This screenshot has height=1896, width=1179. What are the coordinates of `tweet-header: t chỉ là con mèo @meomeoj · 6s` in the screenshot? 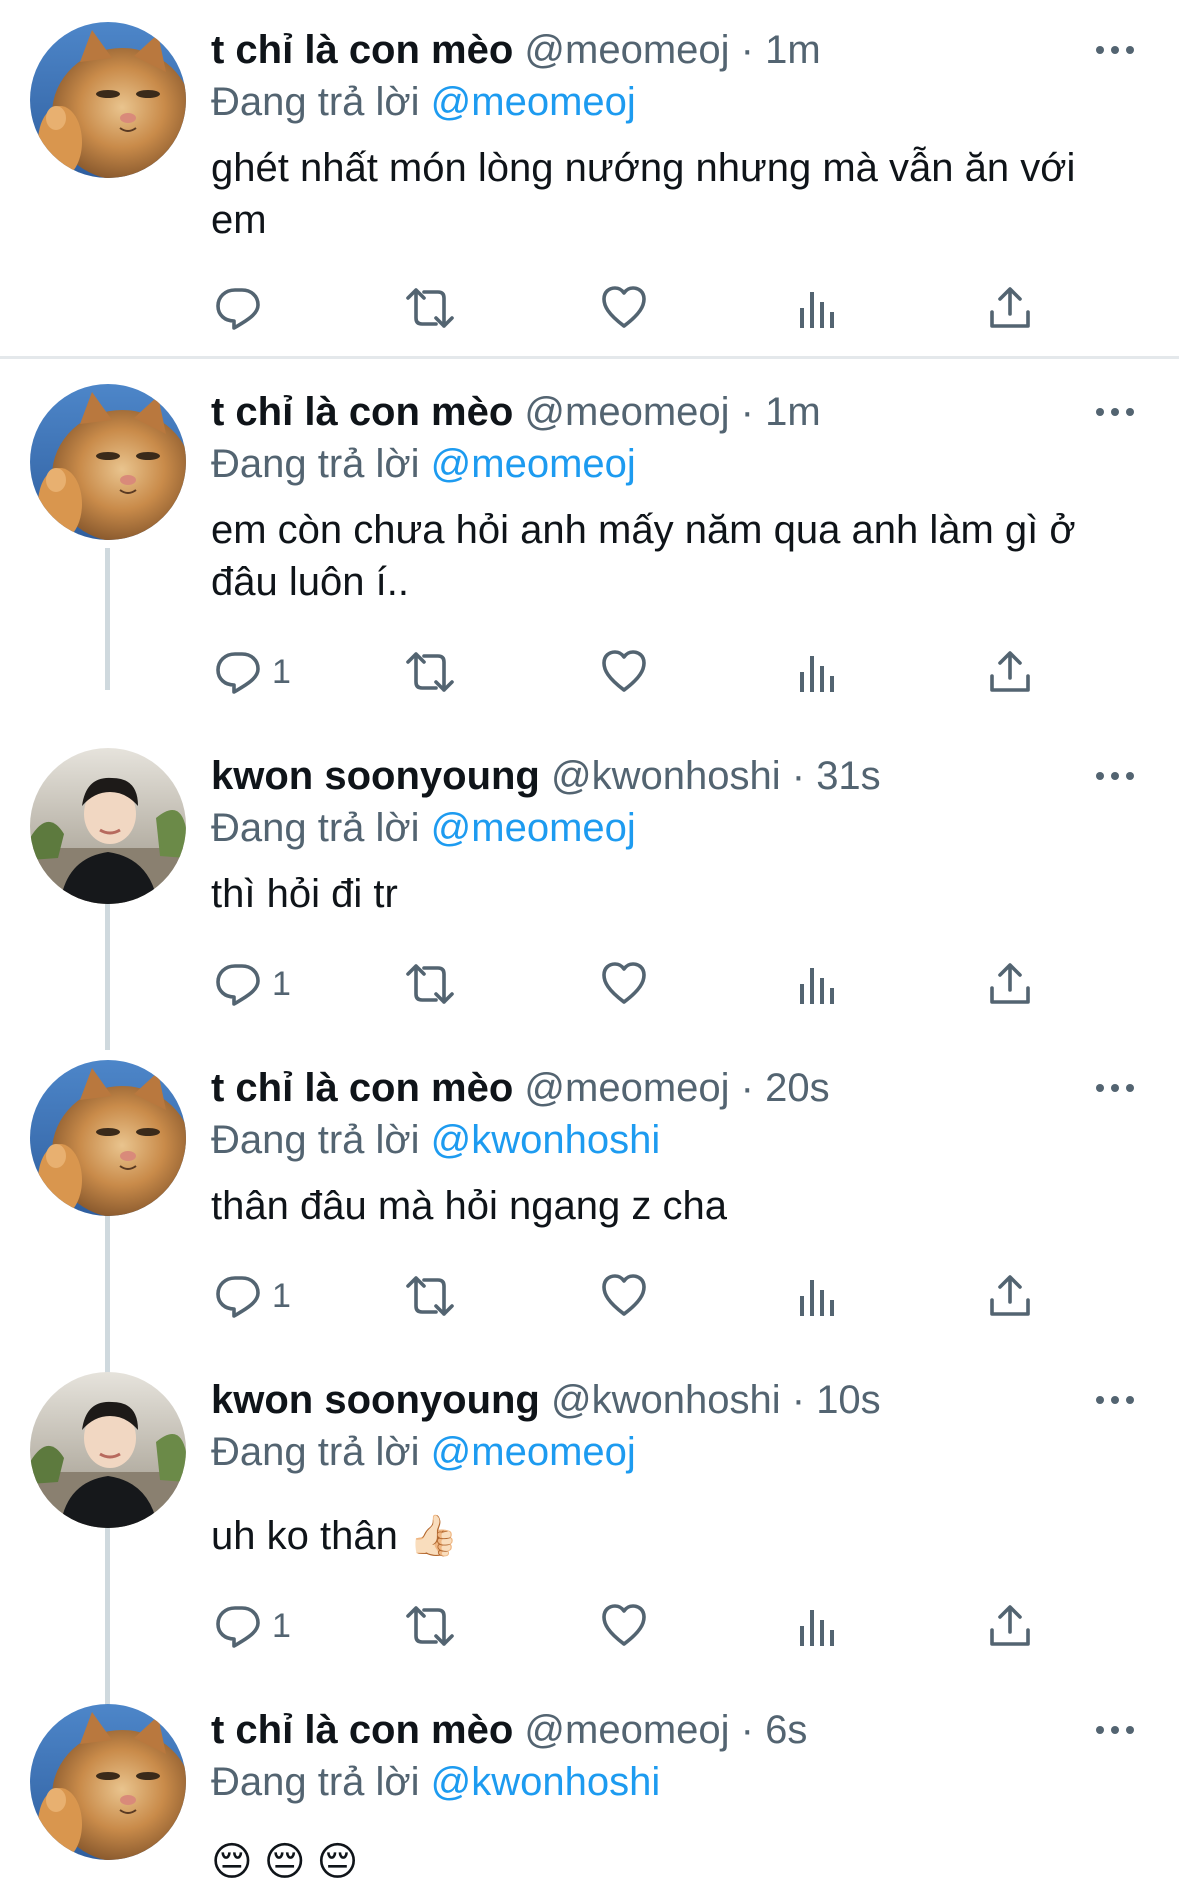 It's located at (509, 1730).